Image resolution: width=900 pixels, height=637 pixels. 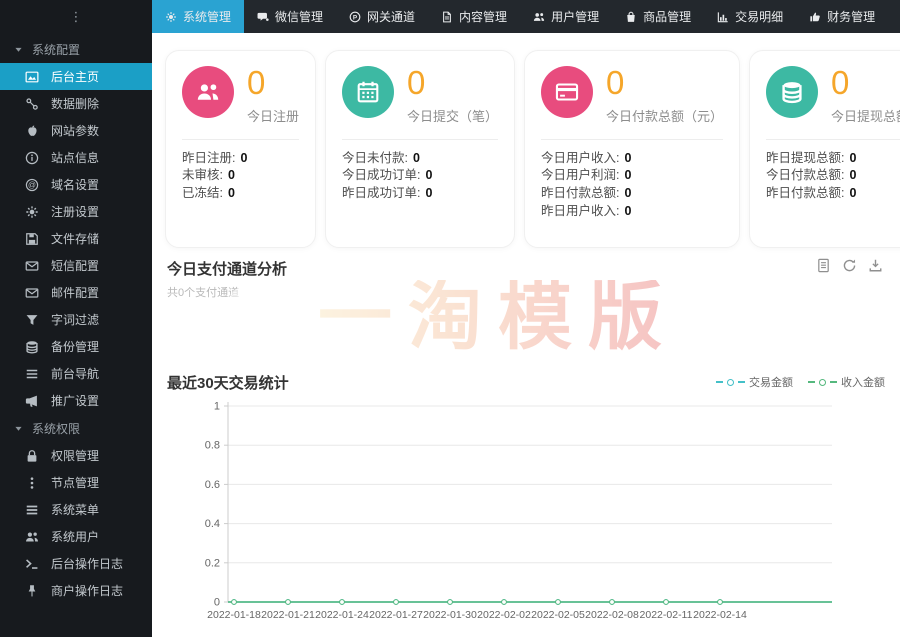 I want to click on sidebar-item-word-filter: 字词过滤, so click(x=76, y=319).